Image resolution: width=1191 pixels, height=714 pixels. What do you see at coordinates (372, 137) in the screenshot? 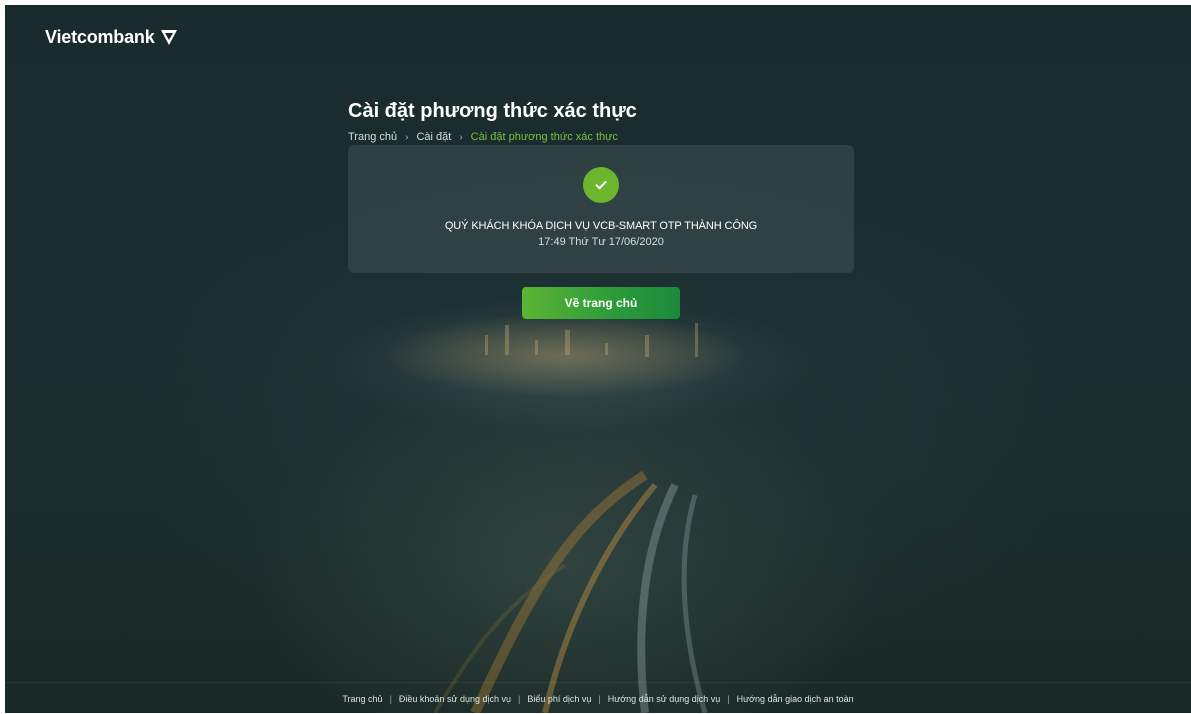
I see `breadcrumb-item-home: Trang chủ` at bounding box center [372, 137].